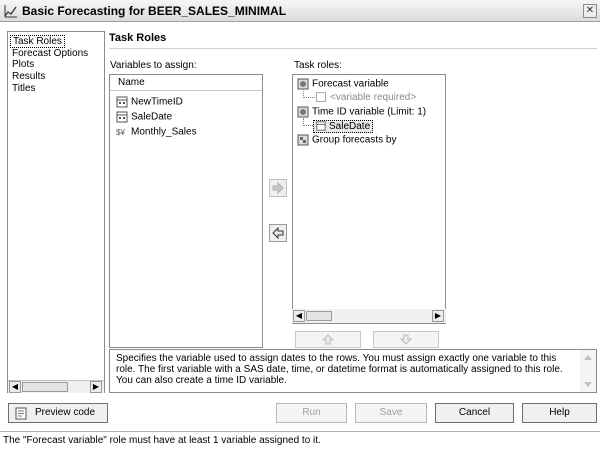 The height and width of the screenshot is (449, 600). I want to click on nav-horizontal-scrollbar: ◀ ▶, so click(56, 386).